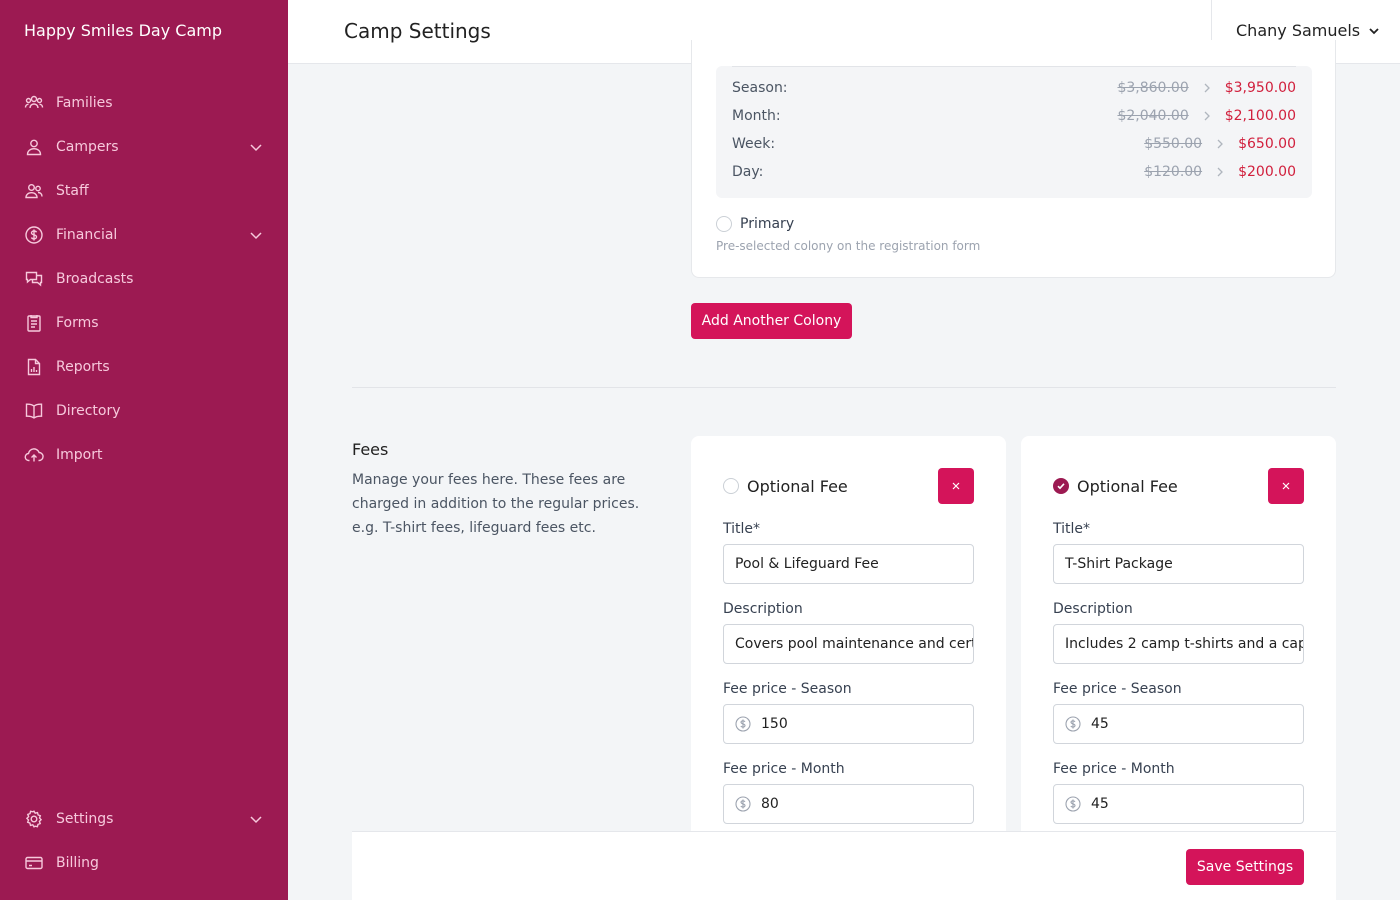 Image resolution: width=1400 pixels, height=900 pixels. Describe the element at coordinates (756, 116) in the screenshot. I see `price-label: Month:` at that location.